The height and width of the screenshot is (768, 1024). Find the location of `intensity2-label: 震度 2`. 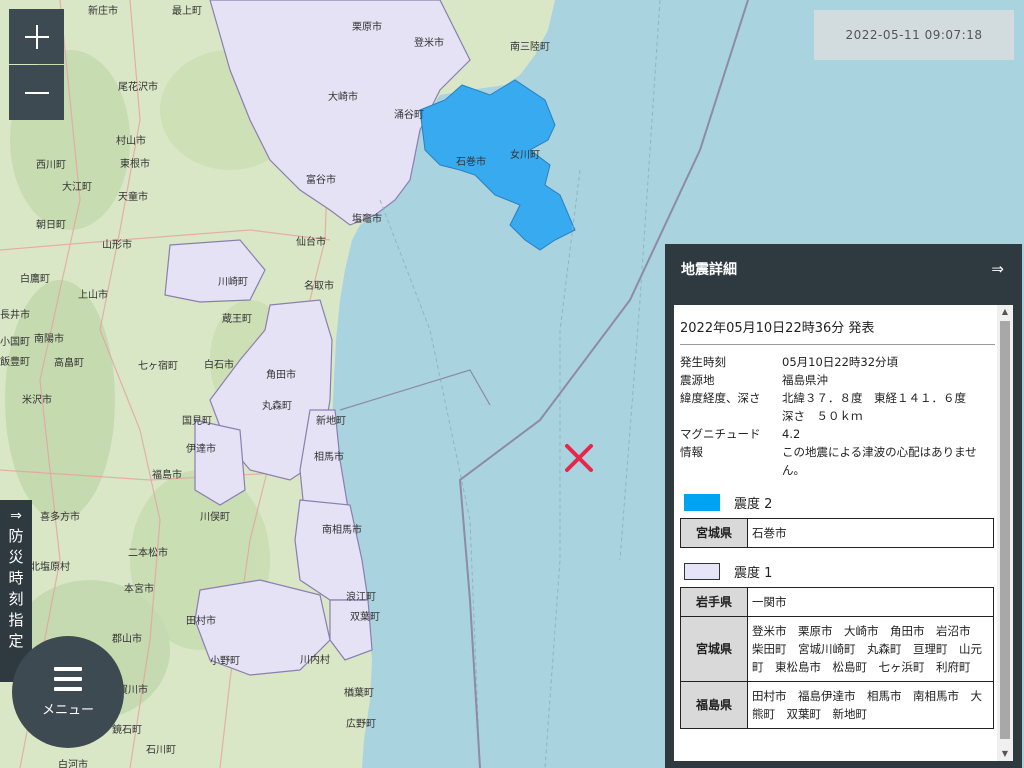

intensity2-label: 震度 2 is located at coordinates (753, 504).